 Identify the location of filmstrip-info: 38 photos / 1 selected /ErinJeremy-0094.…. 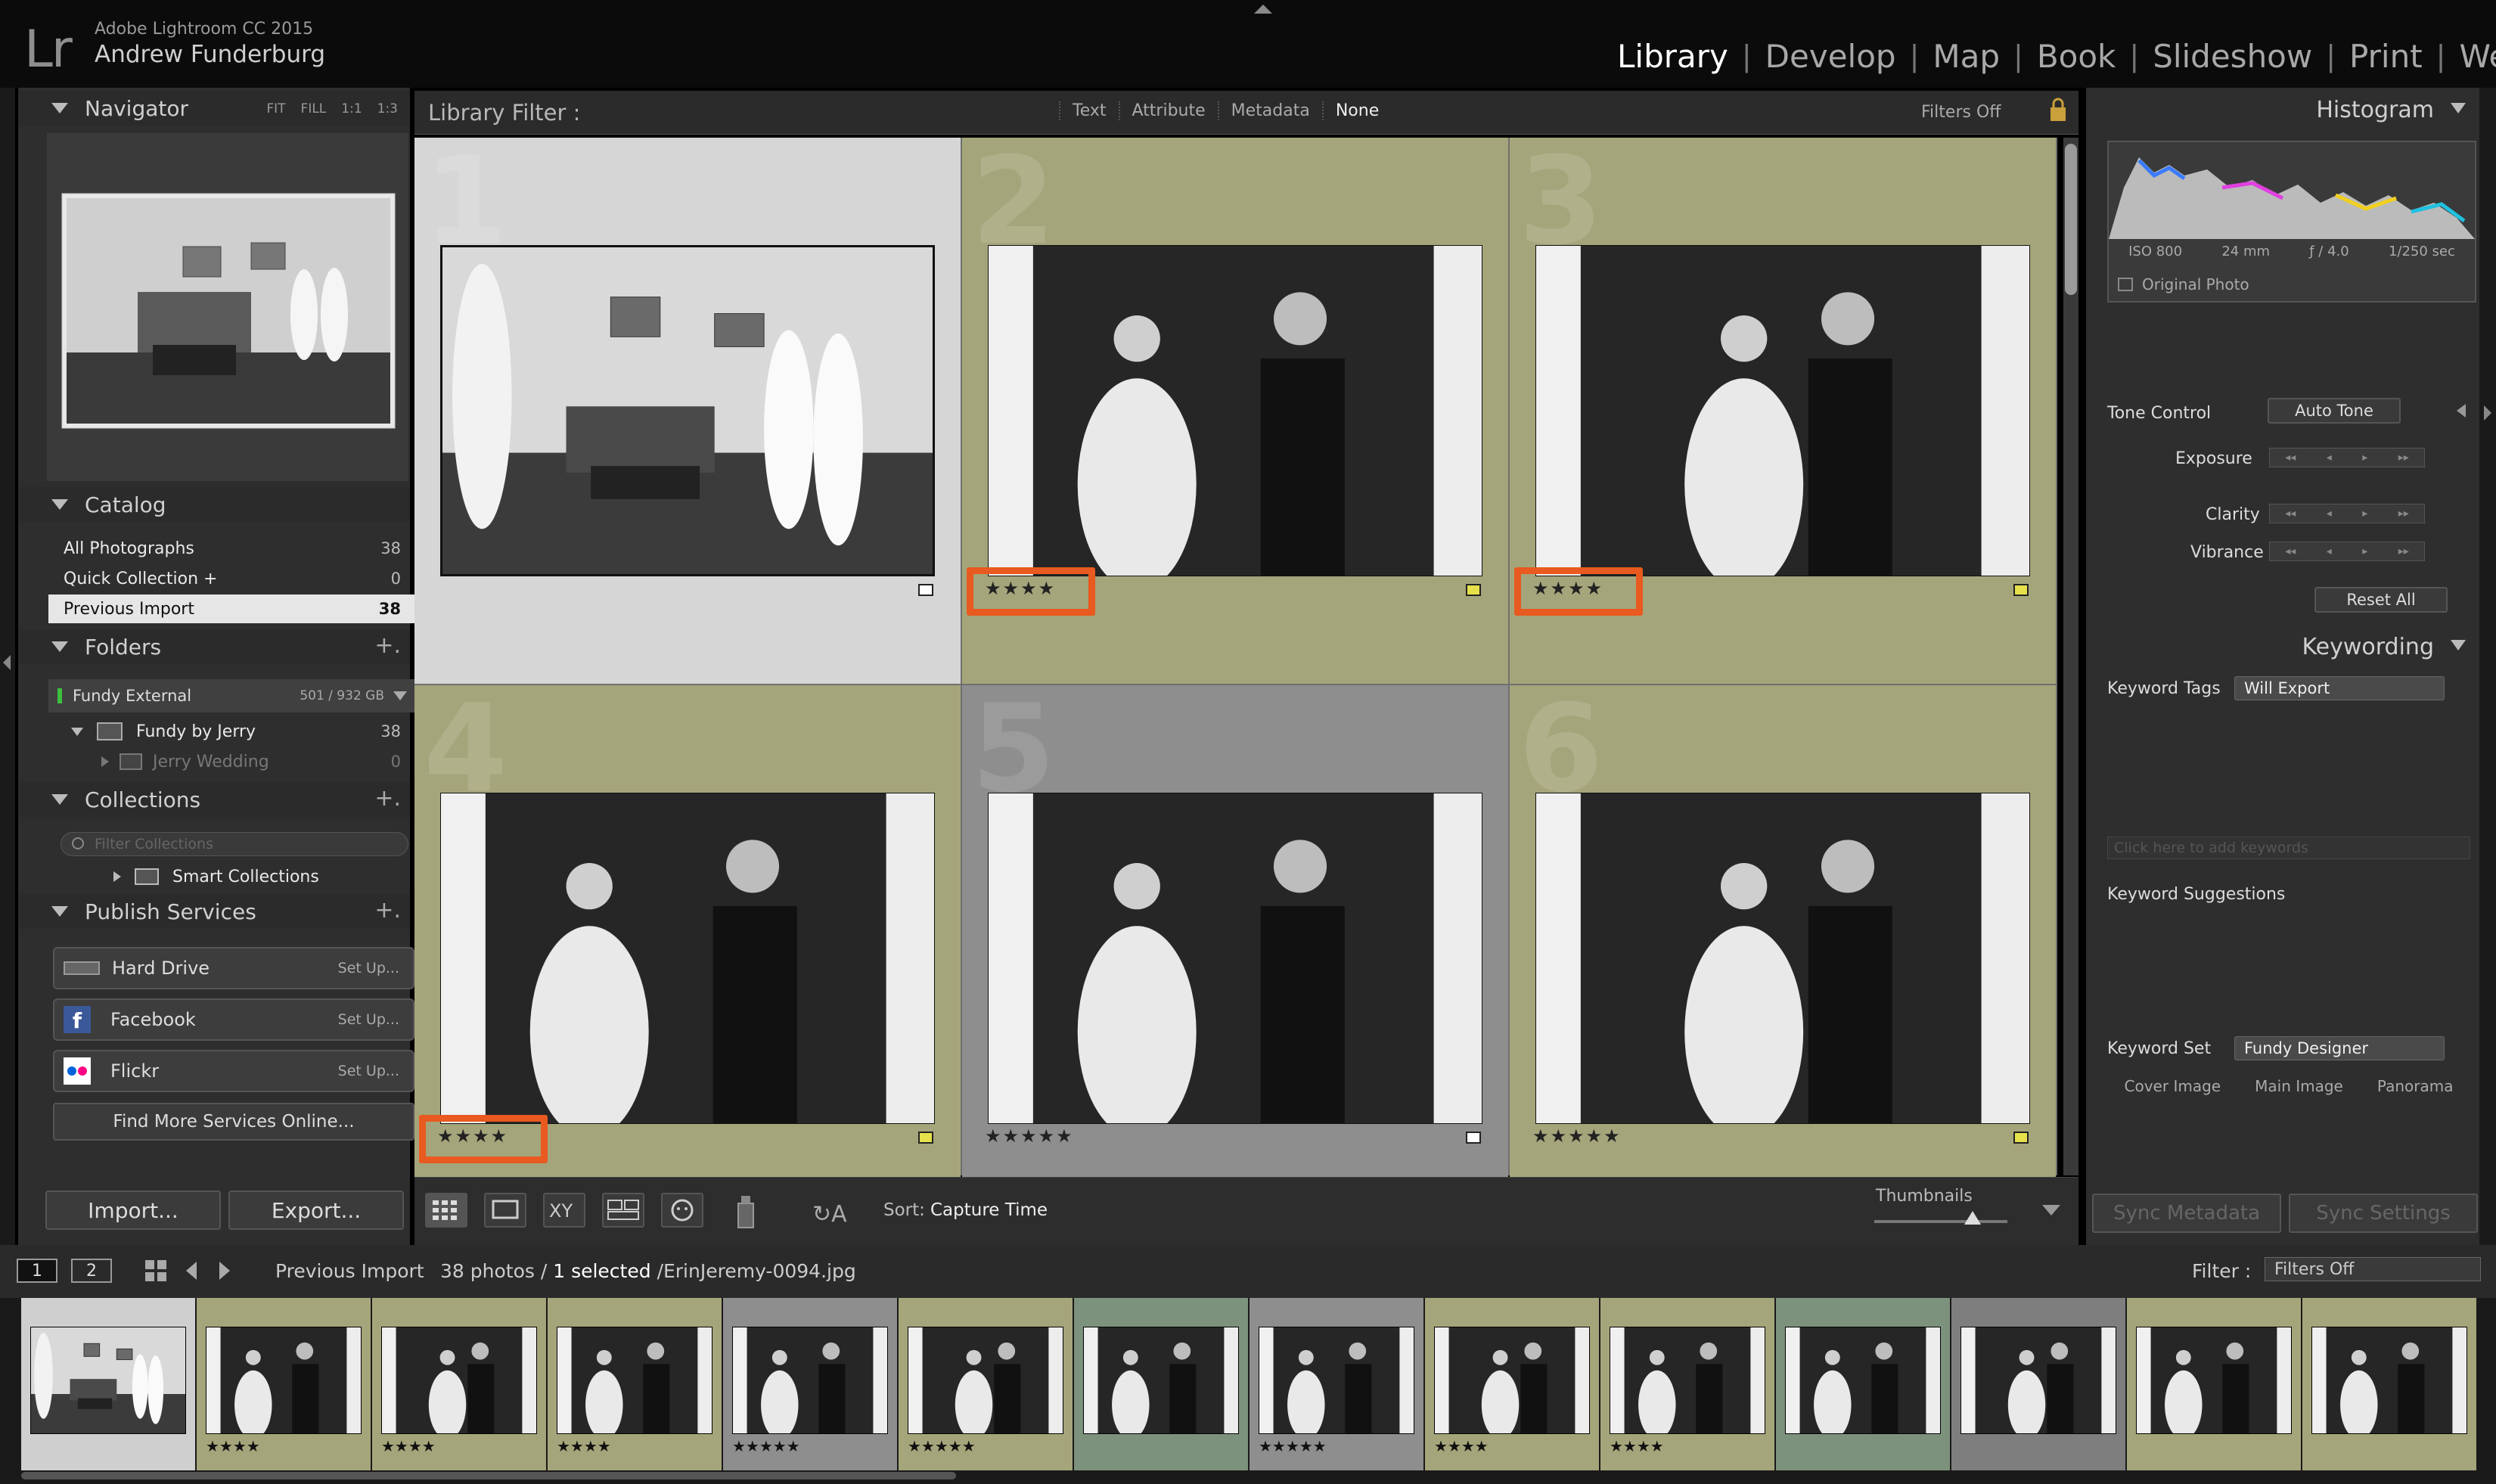
(648, 1271).